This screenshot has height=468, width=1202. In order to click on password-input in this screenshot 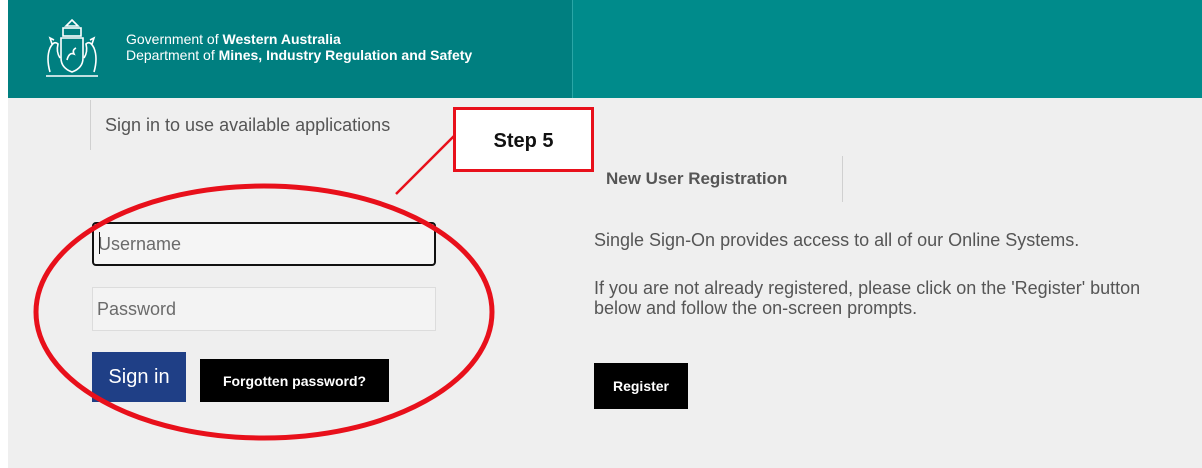, I will do `click(264, 309)`.